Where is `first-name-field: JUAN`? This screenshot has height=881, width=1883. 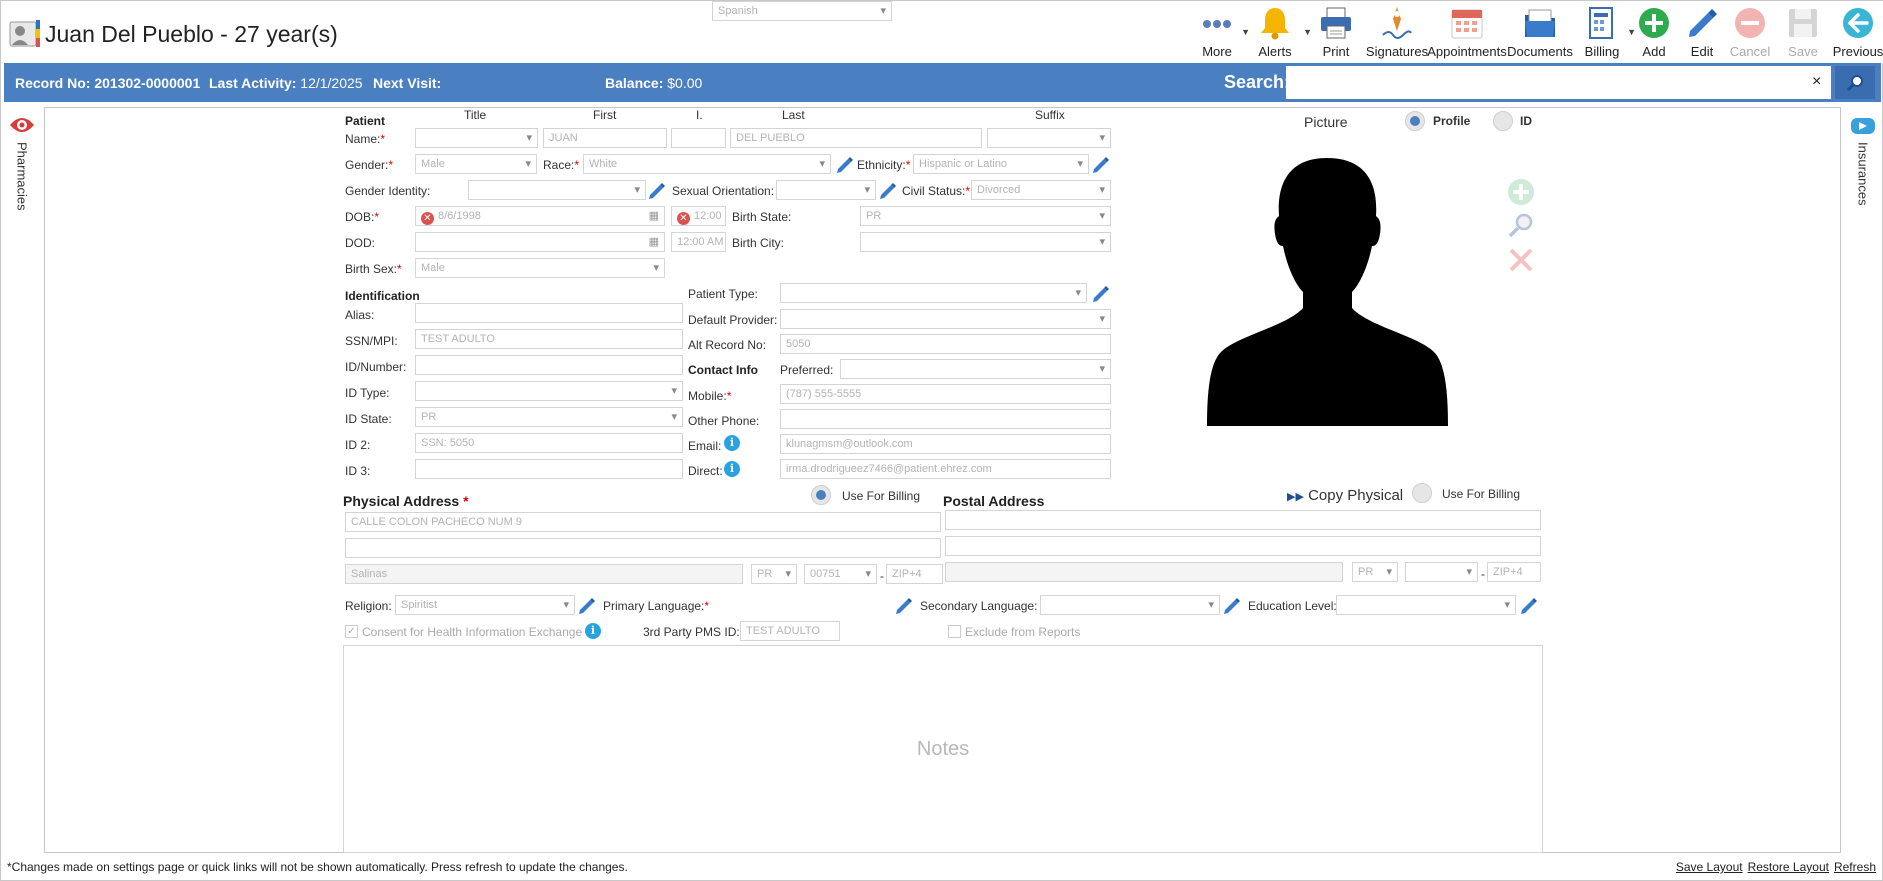
first-name-field: JUAN is located at coordinates (605, 138).